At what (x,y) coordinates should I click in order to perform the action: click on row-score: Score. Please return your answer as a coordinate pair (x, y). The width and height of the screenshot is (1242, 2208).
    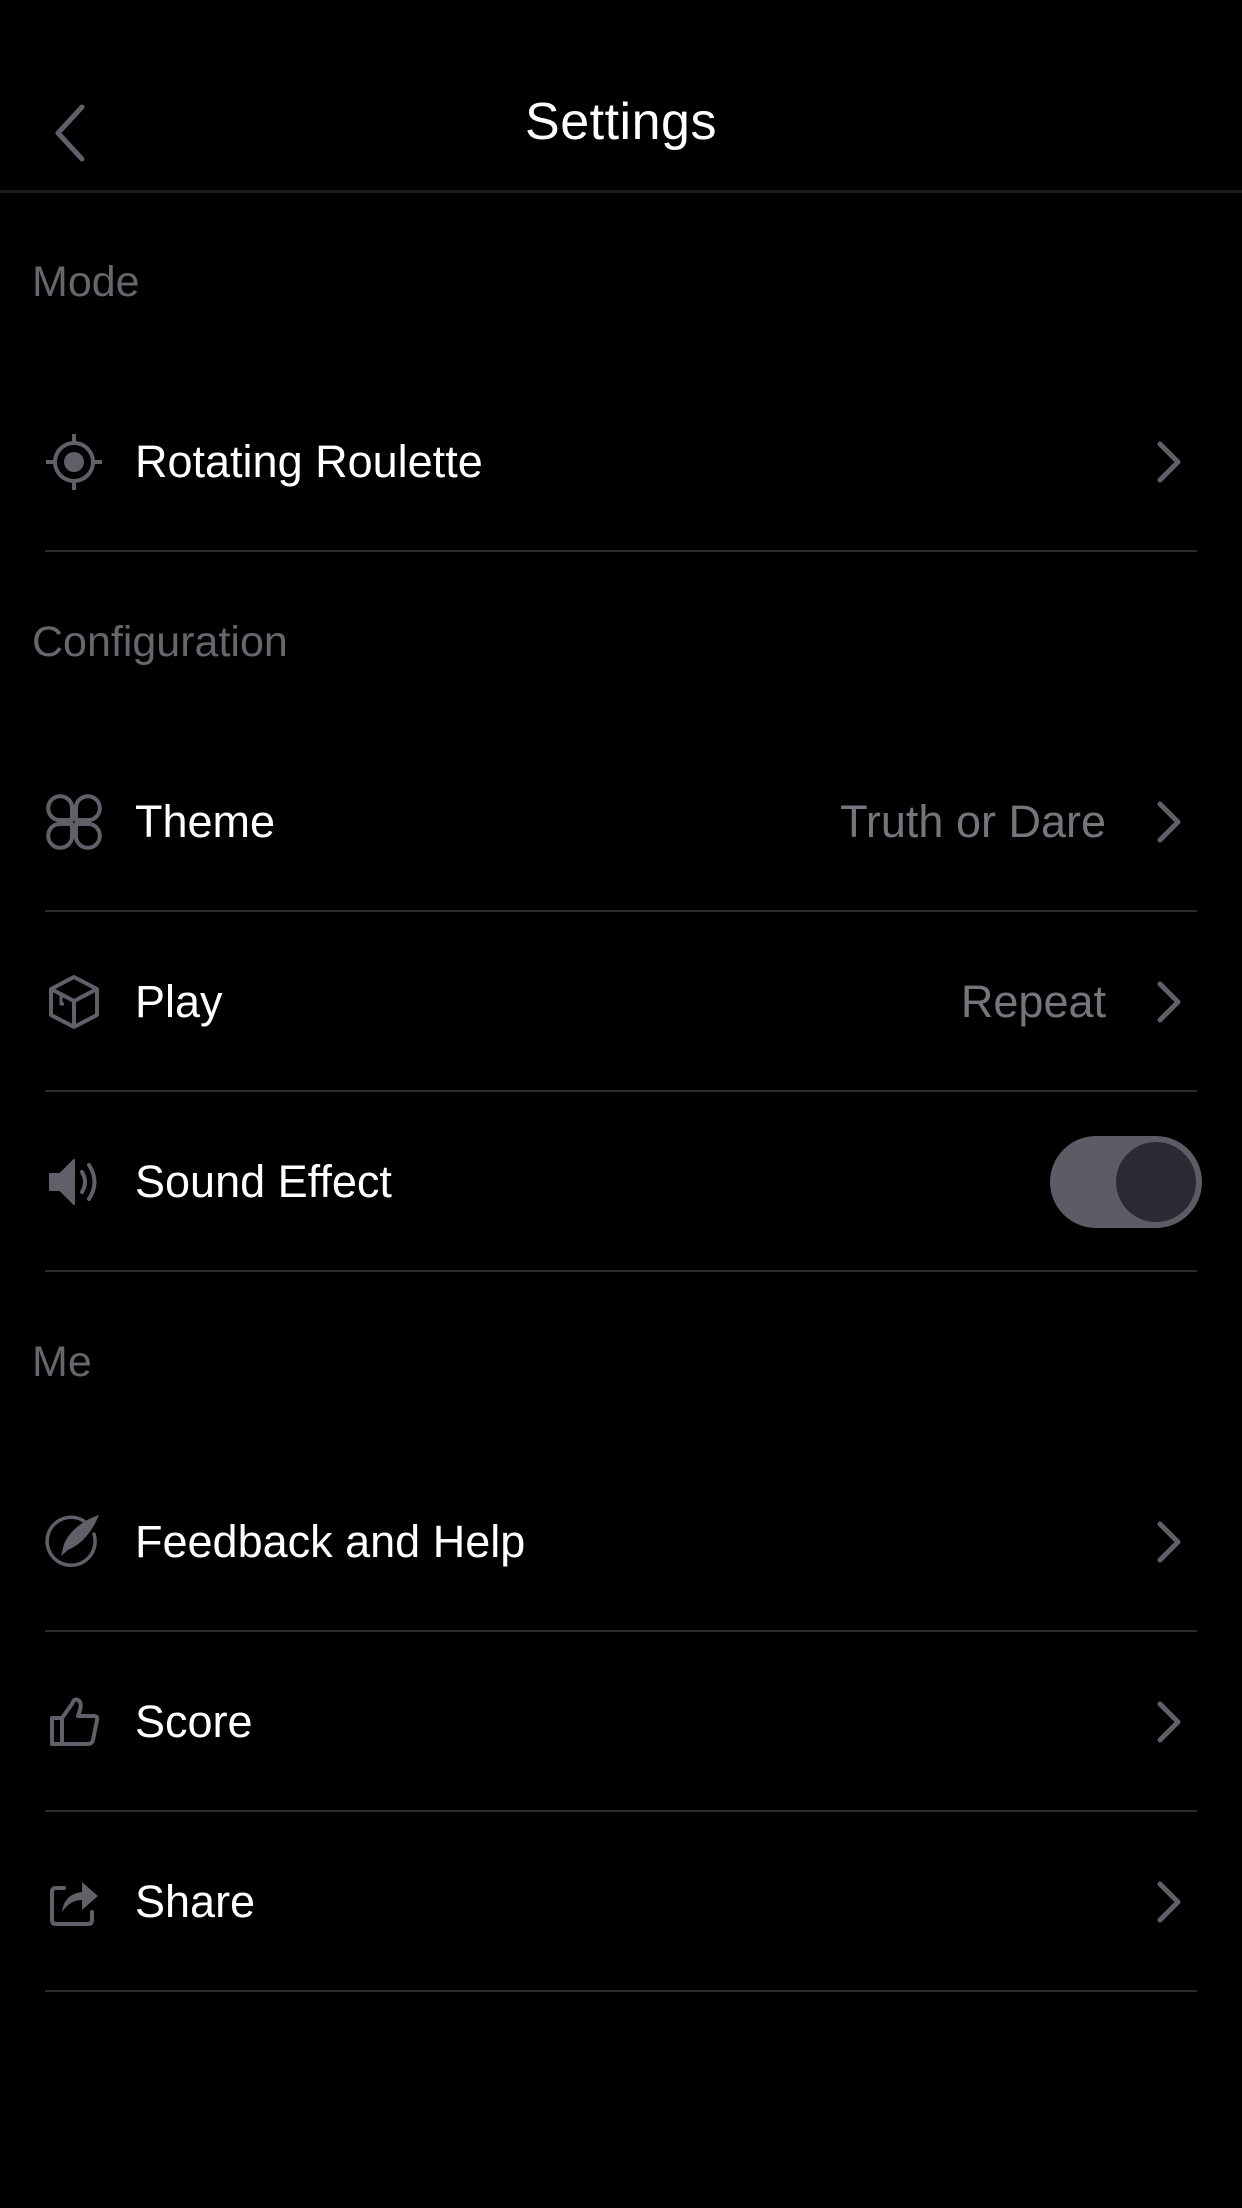
    Looking at the image, I should click on (621, 1722).